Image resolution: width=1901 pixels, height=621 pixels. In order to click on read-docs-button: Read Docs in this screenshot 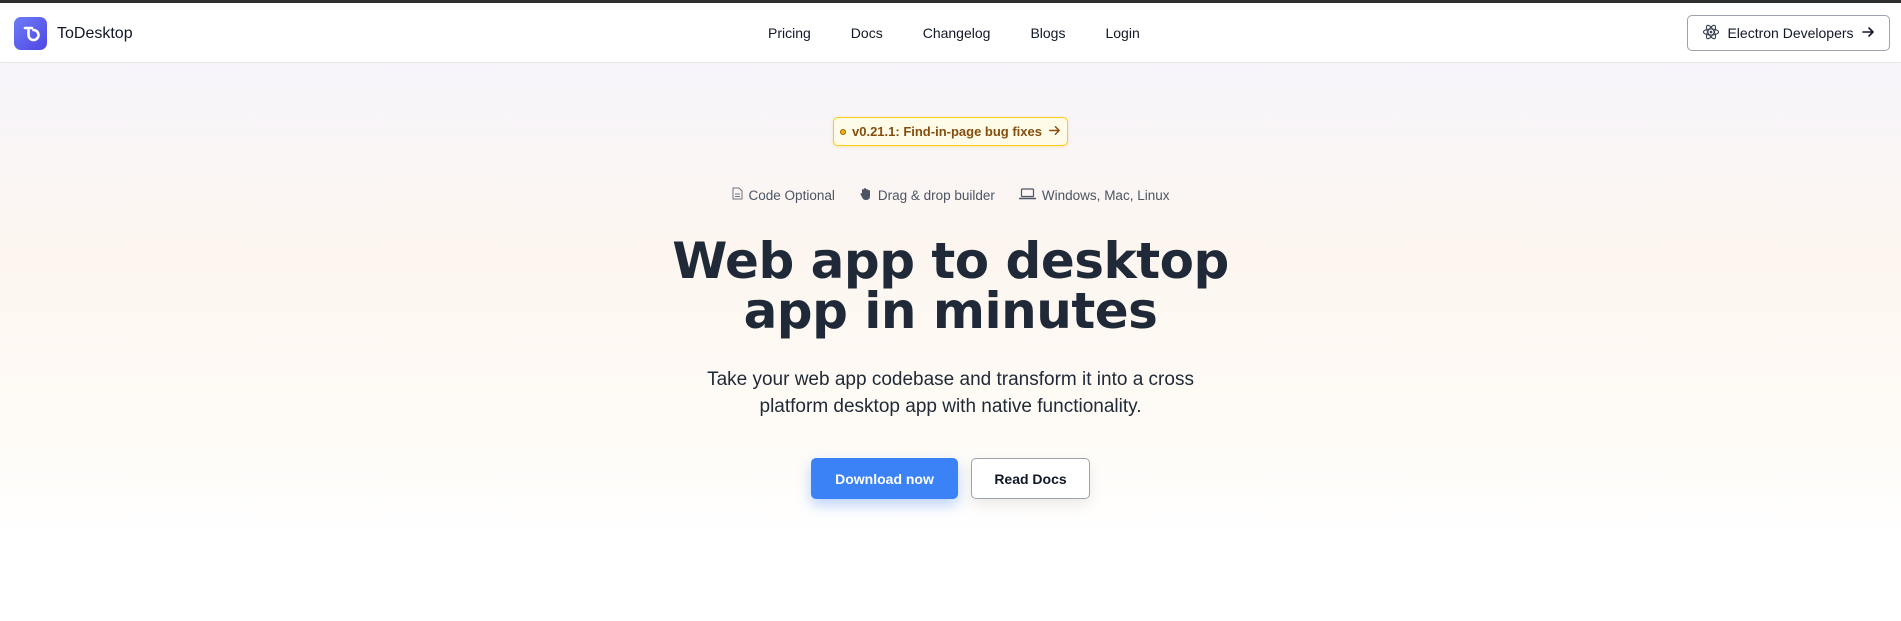, I will do `click(1030, 478)`.